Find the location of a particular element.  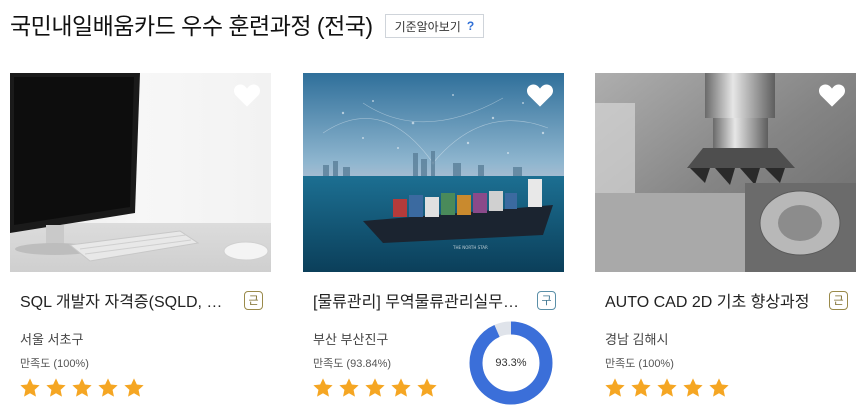

cnc-machine-photo is located at coordinates (725, 172).